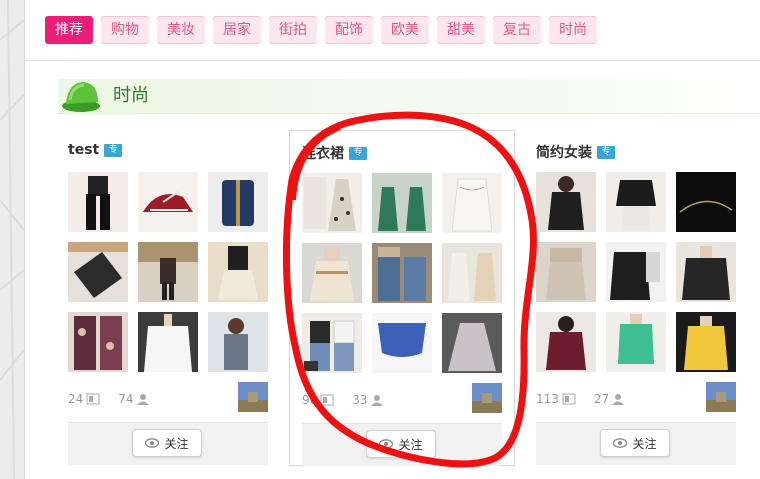  What do you see at coordinates (323, 153) in the screenshot?
I see `board-title-text: 连衣裙` at bounding box center [323, 153].